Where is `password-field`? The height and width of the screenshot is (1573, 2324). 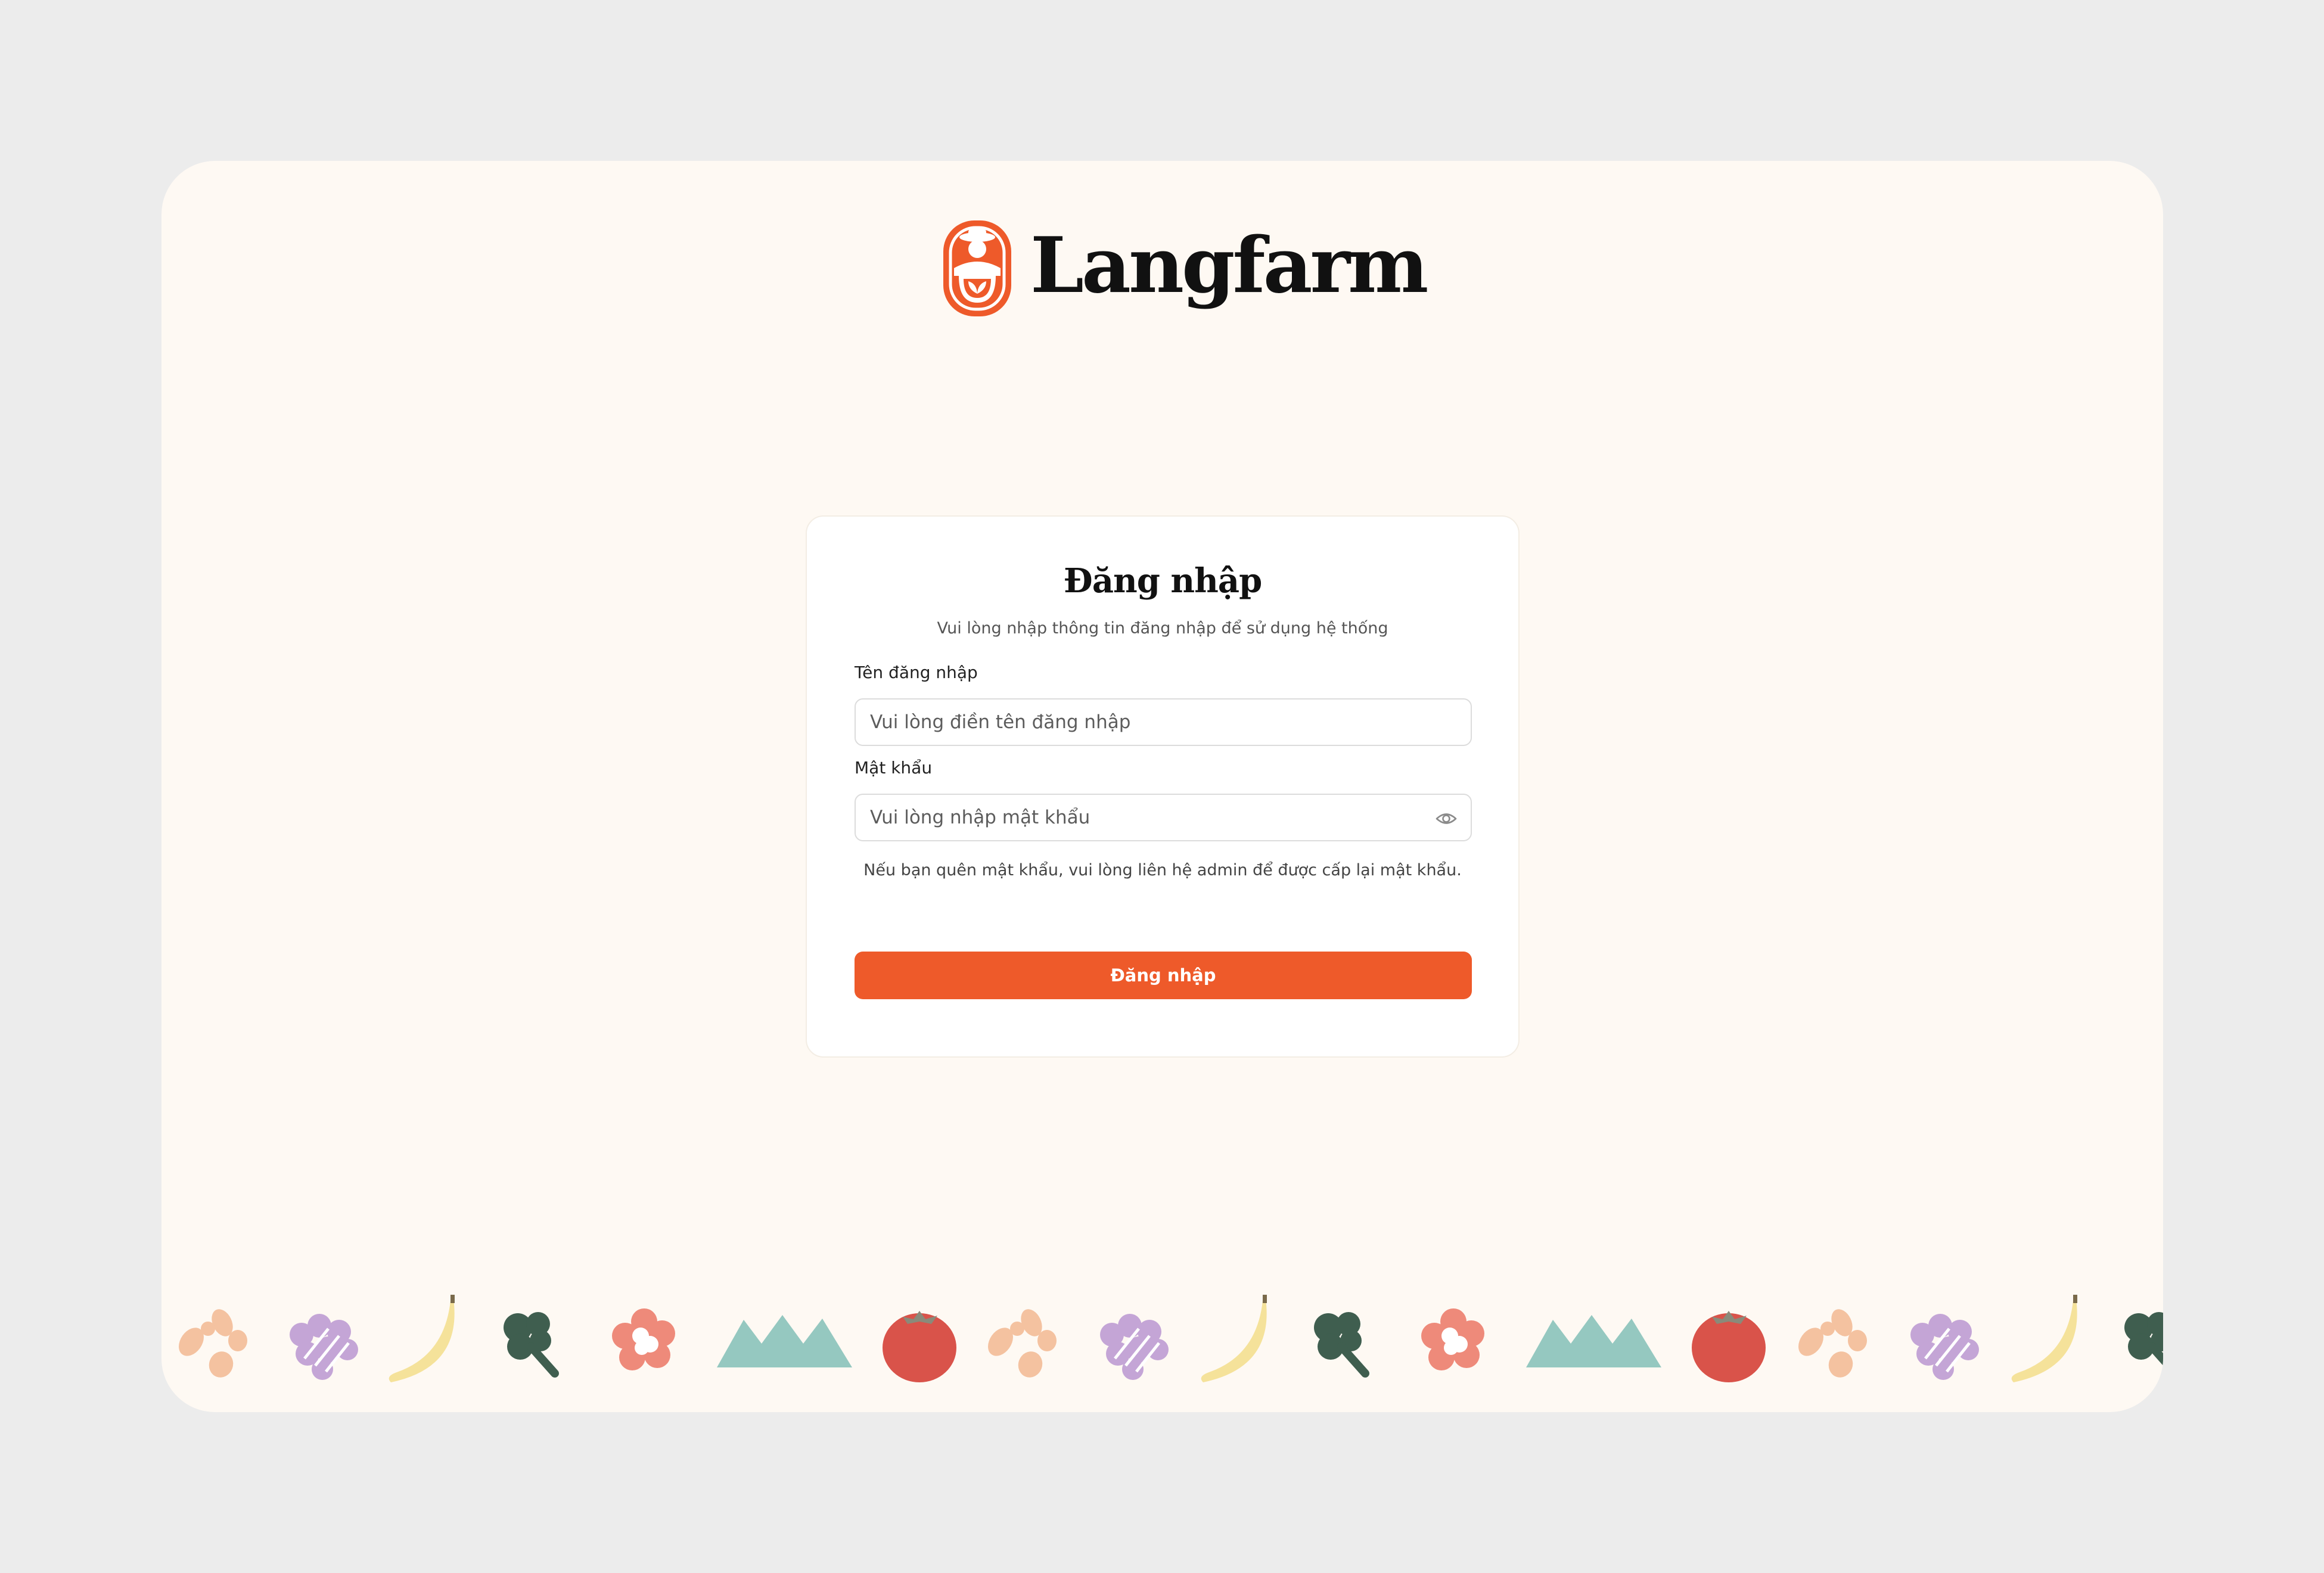 password-field is located at coordinates (1163, 817).